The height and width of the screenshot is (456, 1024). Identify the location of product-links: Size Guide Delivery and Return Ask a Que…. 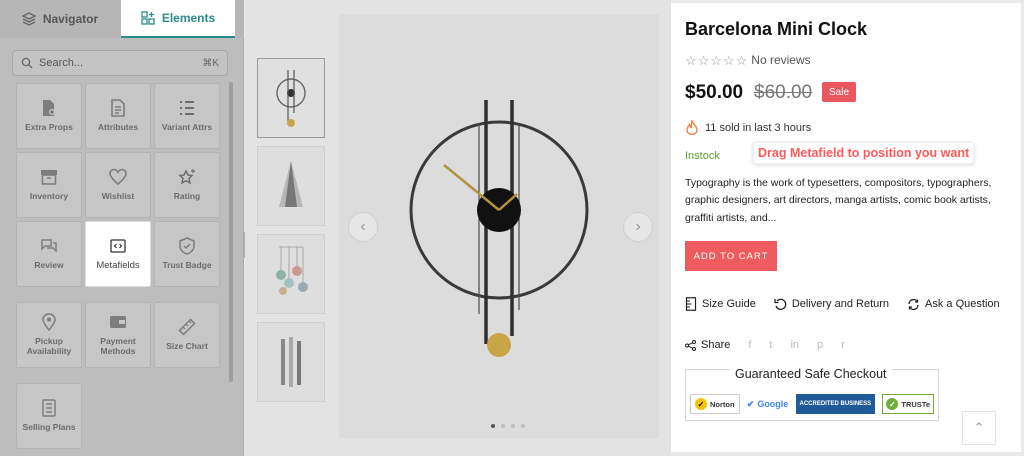
(842, 304).